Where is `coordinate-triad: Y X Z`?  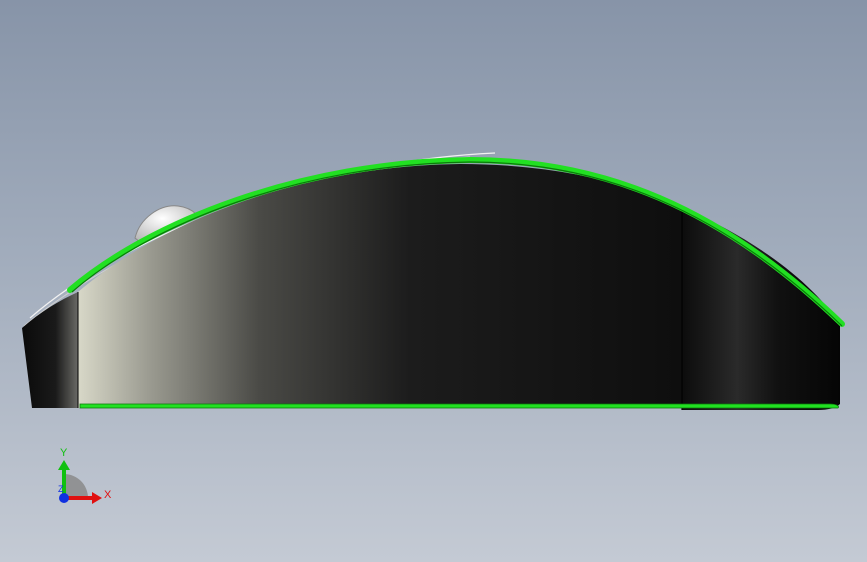
coordinate-triad: Y X Z is located at coordinates (85, 475).